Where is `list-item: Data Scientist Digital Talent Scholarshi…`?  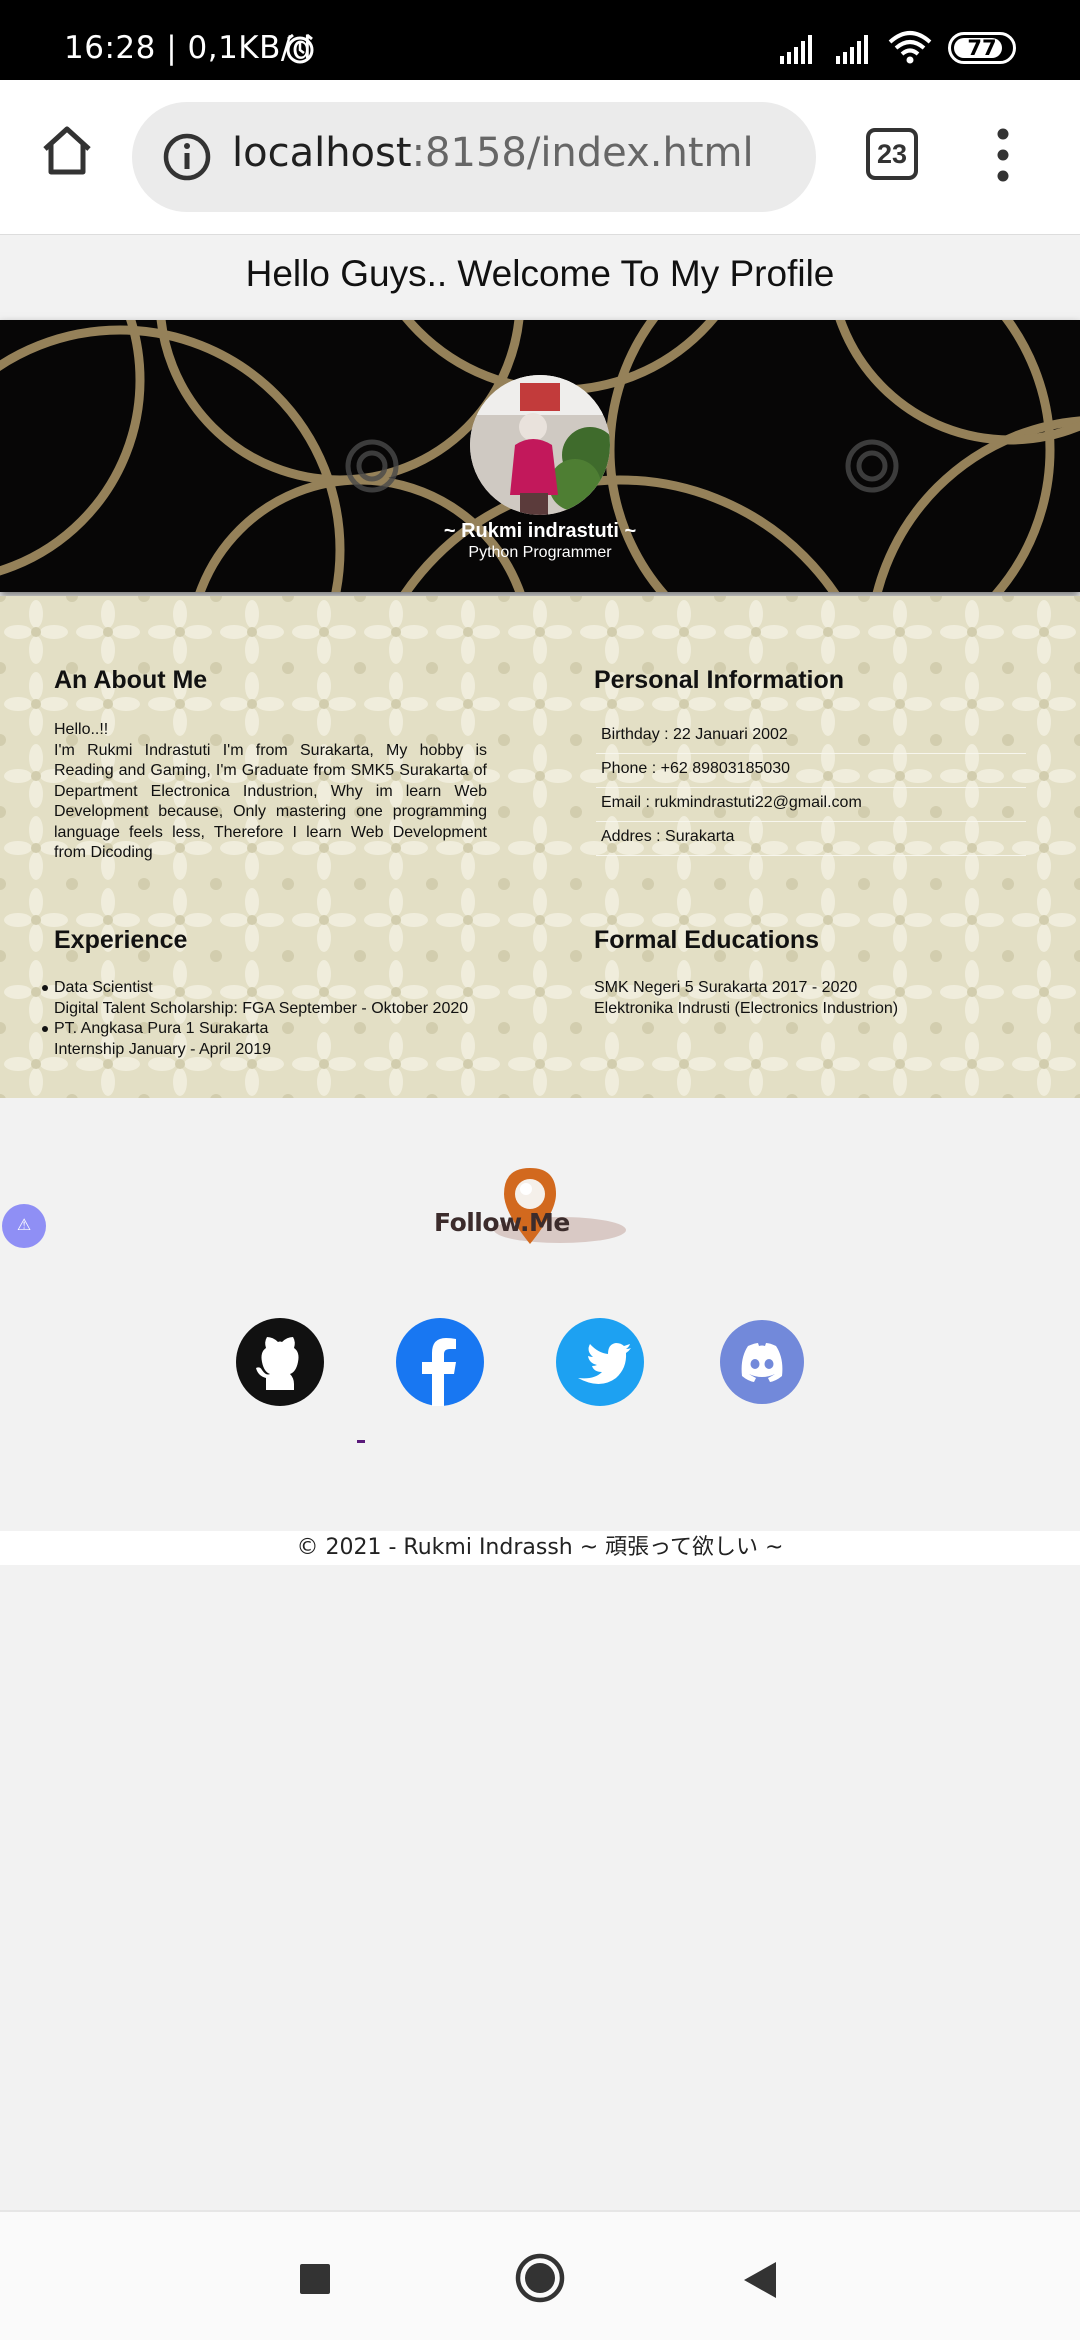 list-item: Data Scientist Digital Talent Scholarshi… is located at coordinates (263, 998).